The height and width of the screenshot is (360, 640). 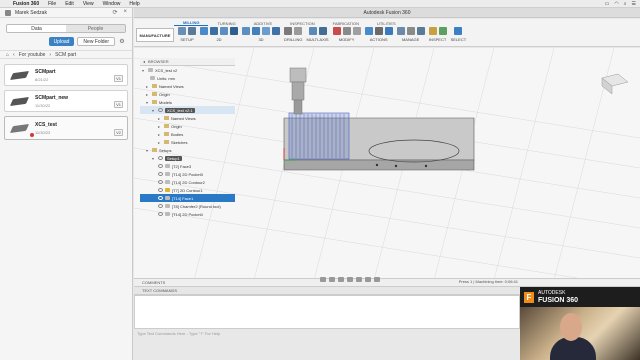 I want to click on tree-item-operation: [T14] 2D Pocket3, so click(x=187, y=174).